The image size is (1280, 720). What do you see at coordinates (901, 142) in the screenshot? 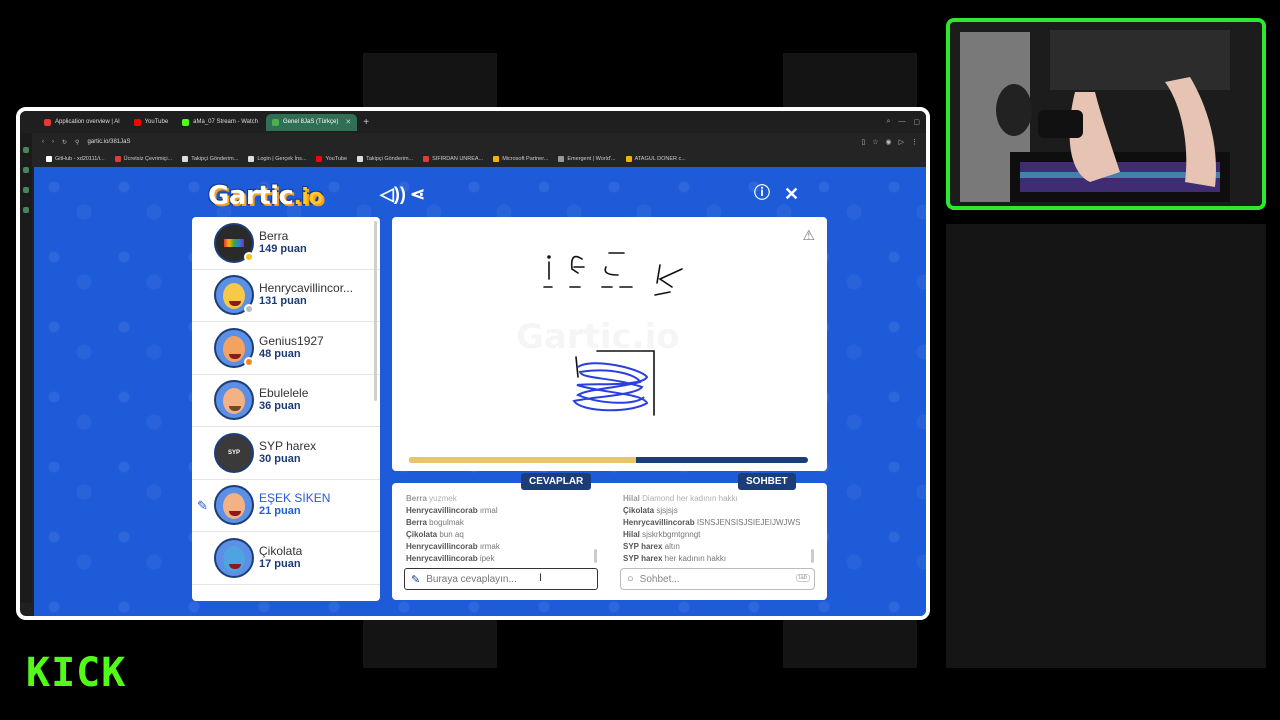
I see `play-icon: ▷` at bounding box center [901, 142].